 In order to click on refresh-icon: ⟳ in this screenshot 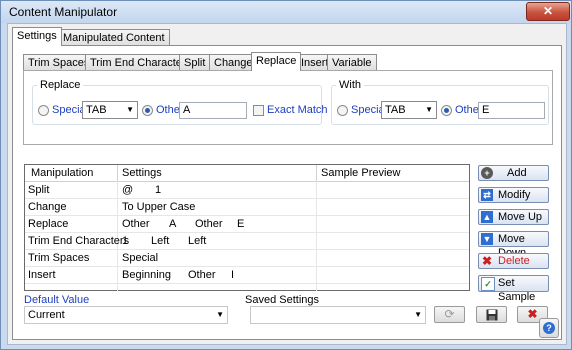, I will do `click(449, 314)`.